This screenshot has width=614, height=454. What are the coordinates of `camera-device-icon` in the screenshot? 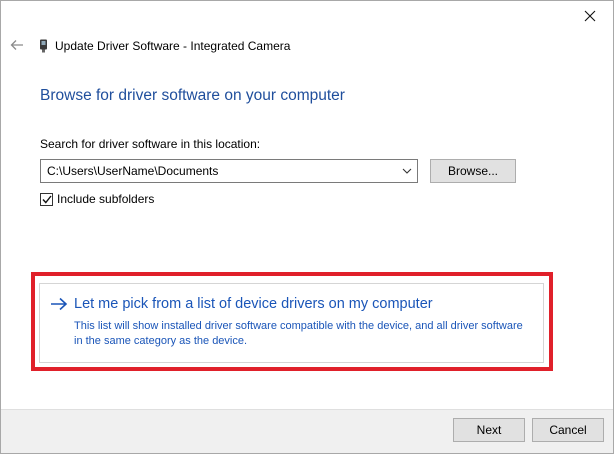 It's located at (43, 46).